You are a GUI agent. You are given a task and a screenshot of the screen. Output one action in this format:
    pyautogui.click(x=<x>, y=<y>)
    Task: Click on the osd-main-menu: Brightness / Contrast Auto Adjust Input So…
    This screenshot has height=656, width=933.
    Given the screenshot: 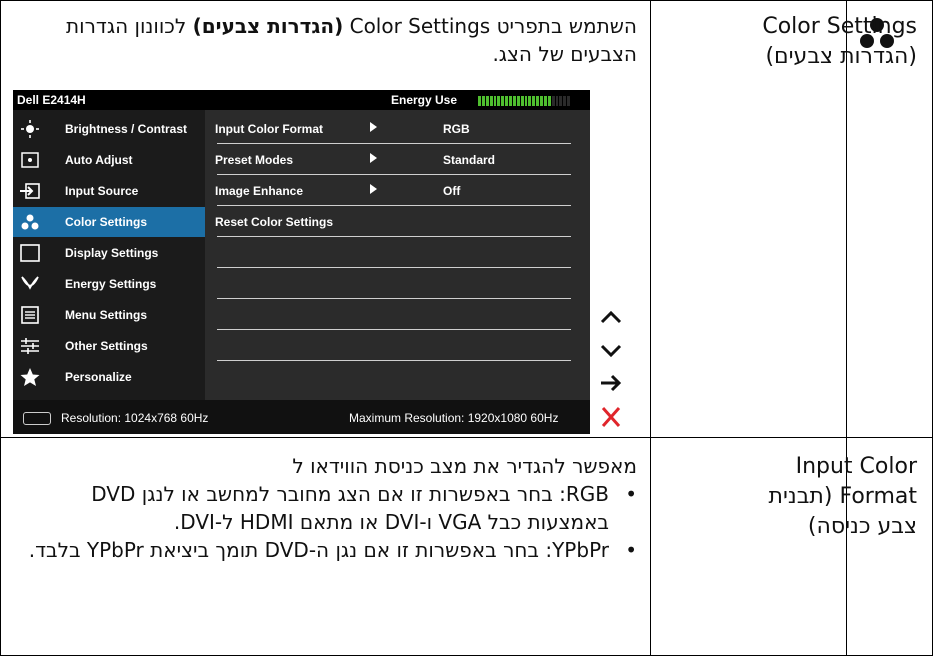 What is the action you would take?
    pyautogui.click(x=109, y=255)
    